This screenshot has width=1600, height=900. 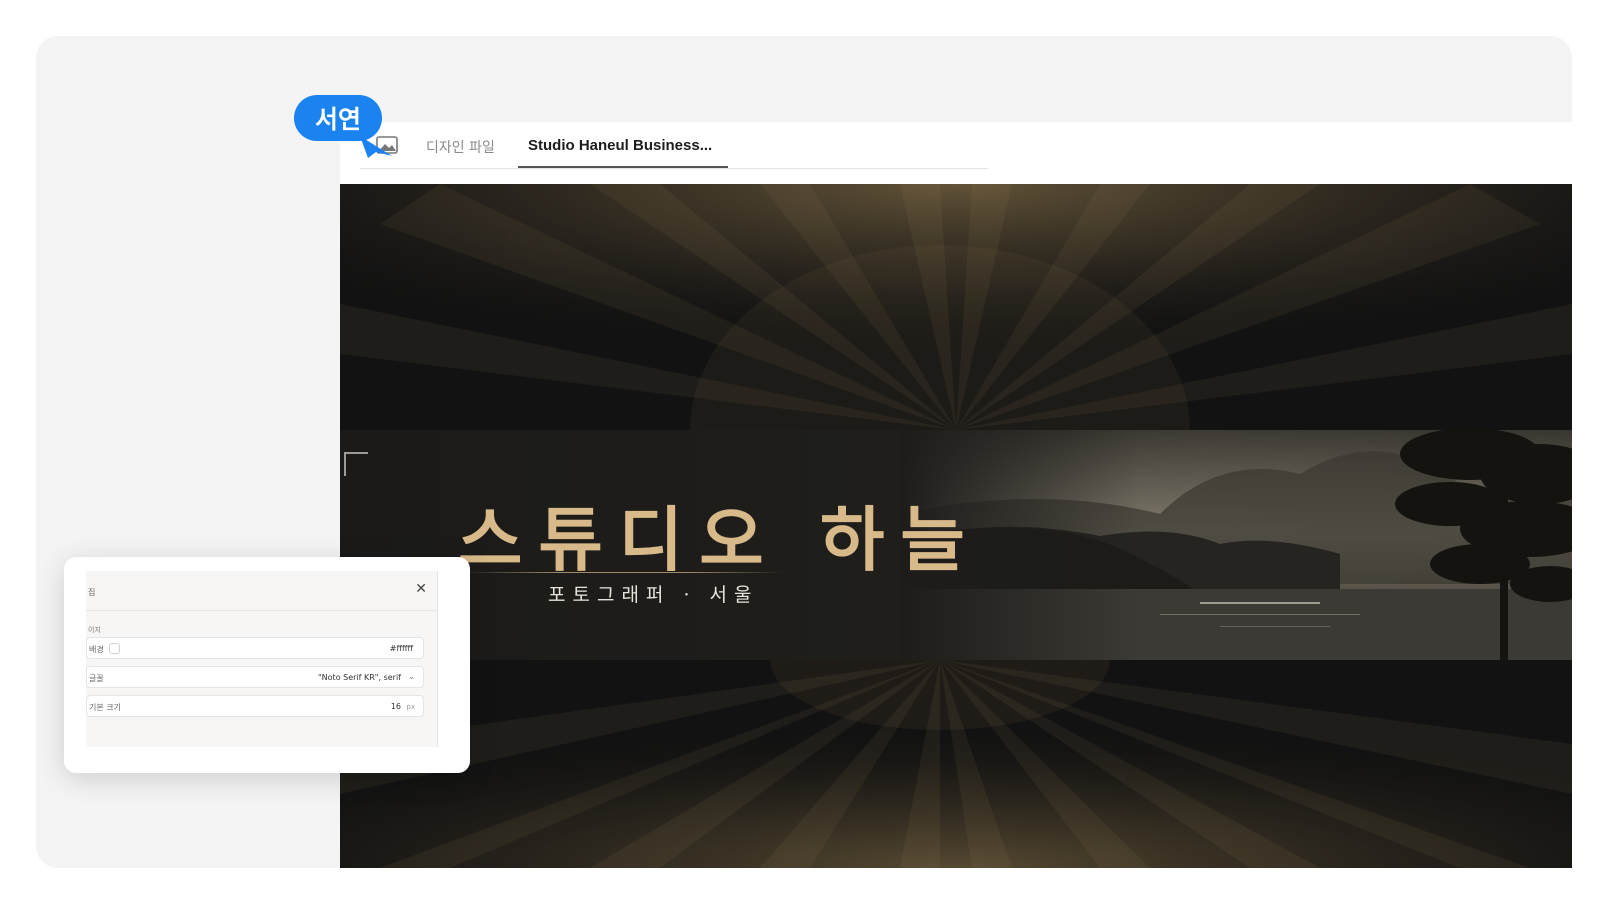 I want to click on color-swatch, so click(x=114, y=648).